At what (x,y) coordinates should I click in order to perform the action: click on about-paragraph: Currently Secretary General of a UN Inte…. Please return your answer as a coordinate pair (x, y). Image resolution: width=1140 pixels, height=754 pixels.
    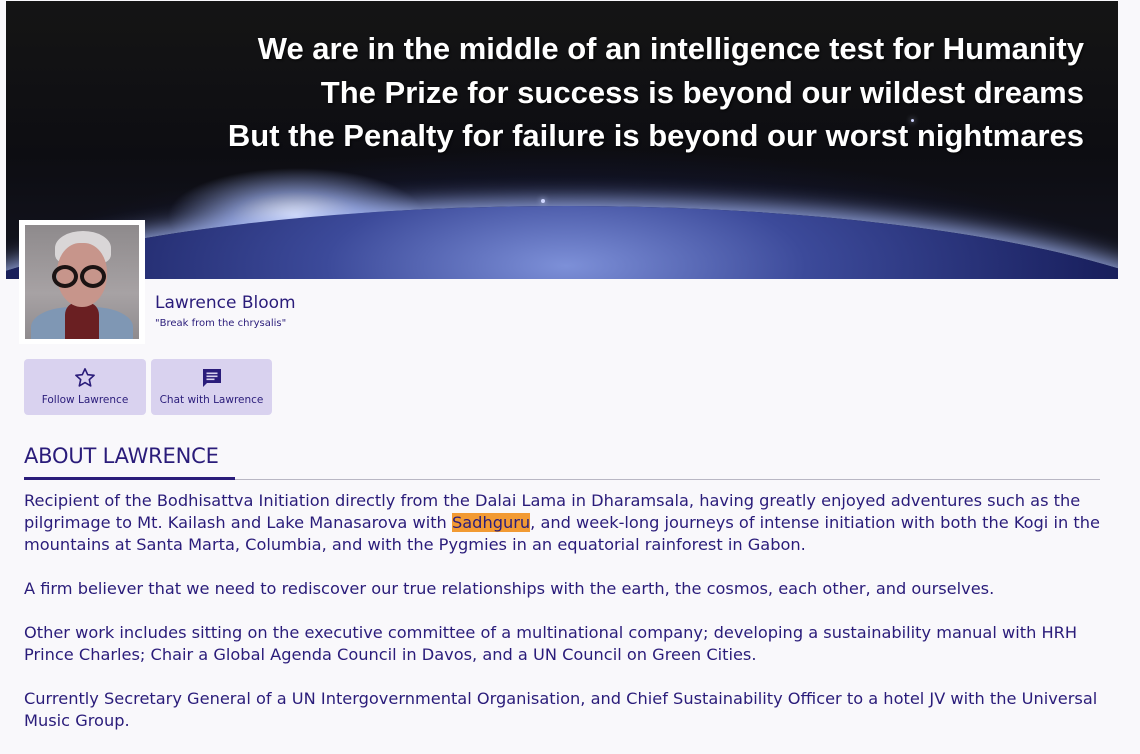
    Looking at the image, I should click on (561, 709).